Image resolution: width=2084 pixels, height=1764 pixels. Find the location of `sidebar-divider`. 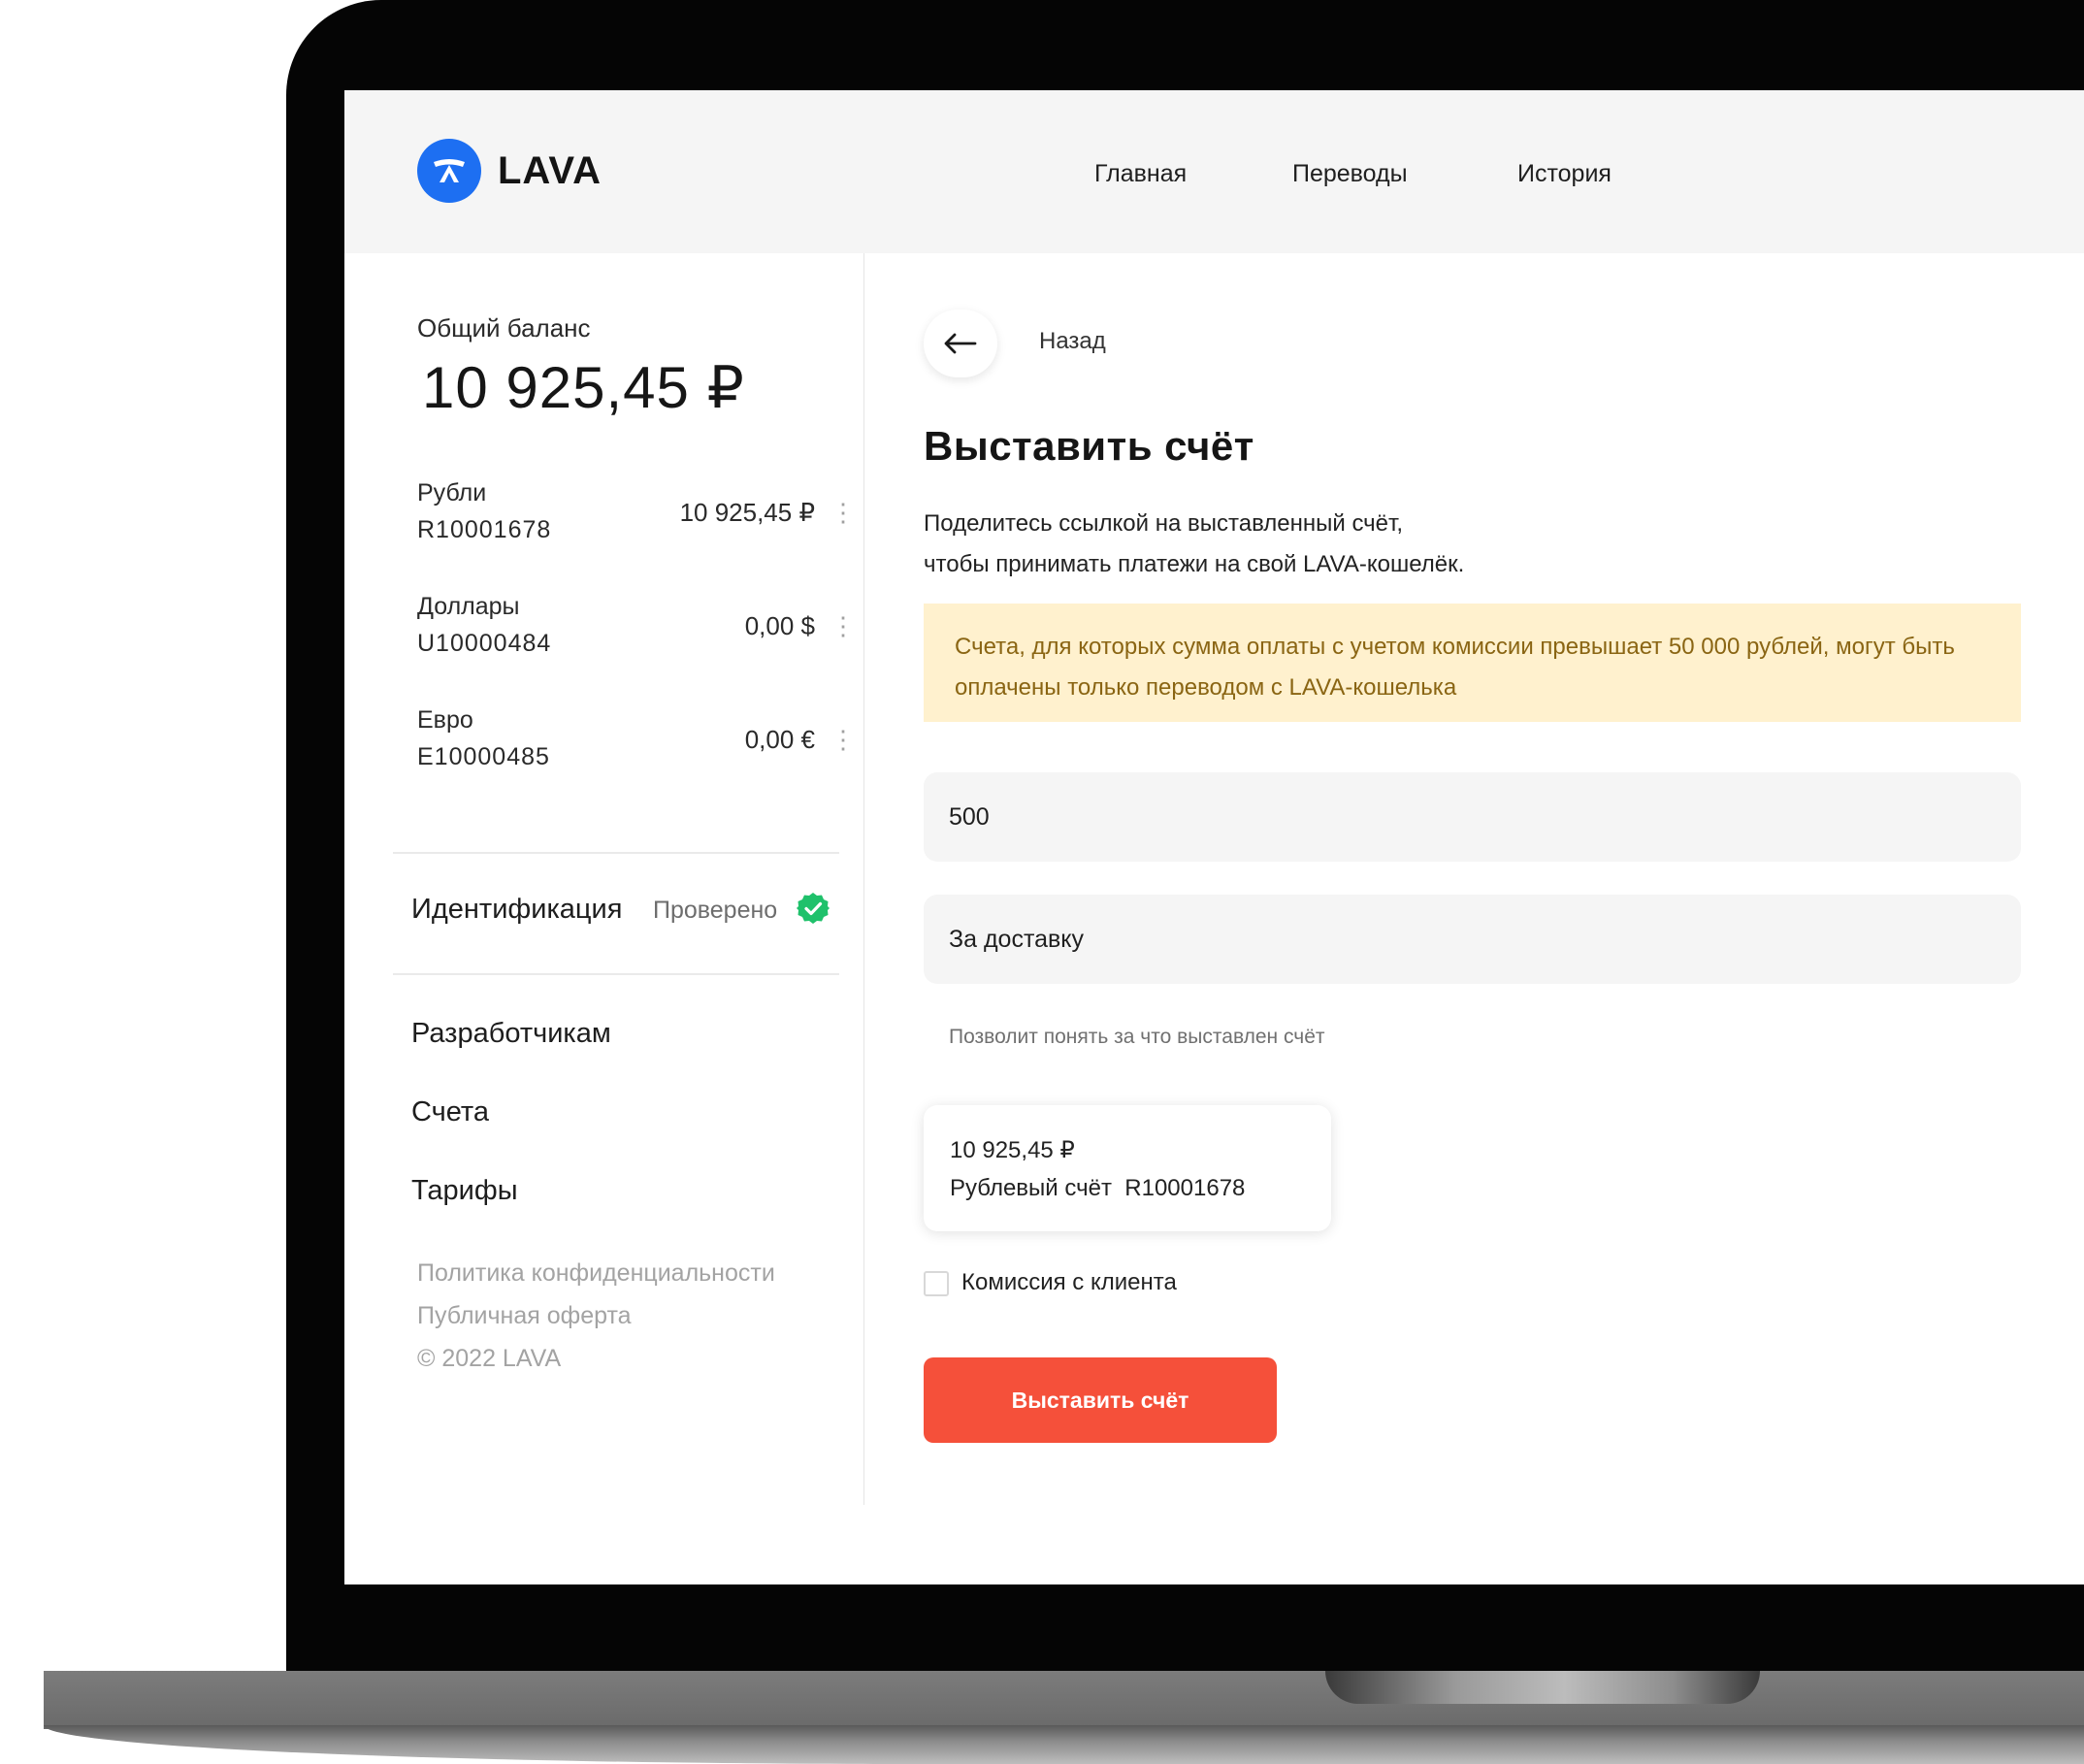

sidebar-divider is located at coordinates (863, 879).